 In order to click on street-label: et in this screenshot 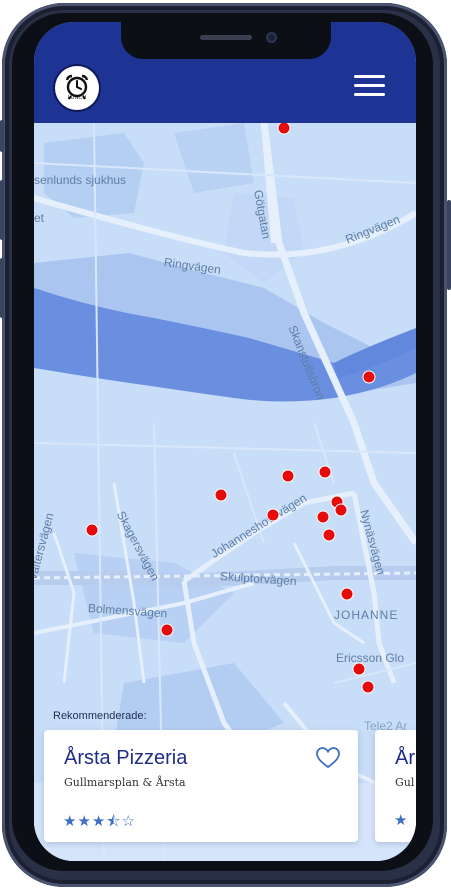, I will do `click(39, 218)`.